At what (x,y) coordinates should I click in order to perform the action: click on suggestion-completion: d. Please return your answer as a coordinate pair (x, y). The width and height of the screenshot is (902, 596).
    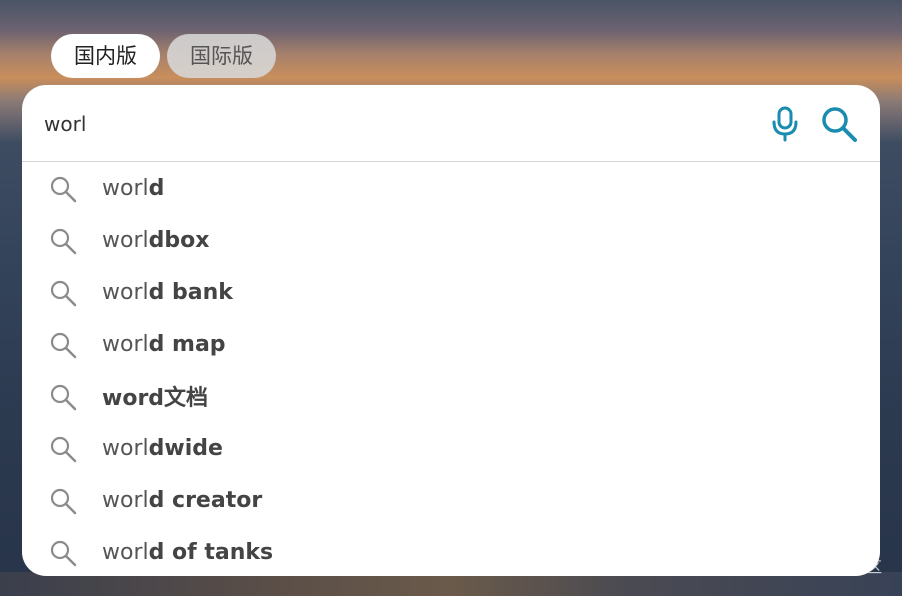
    Looking at the image, I should click on (156, 188).